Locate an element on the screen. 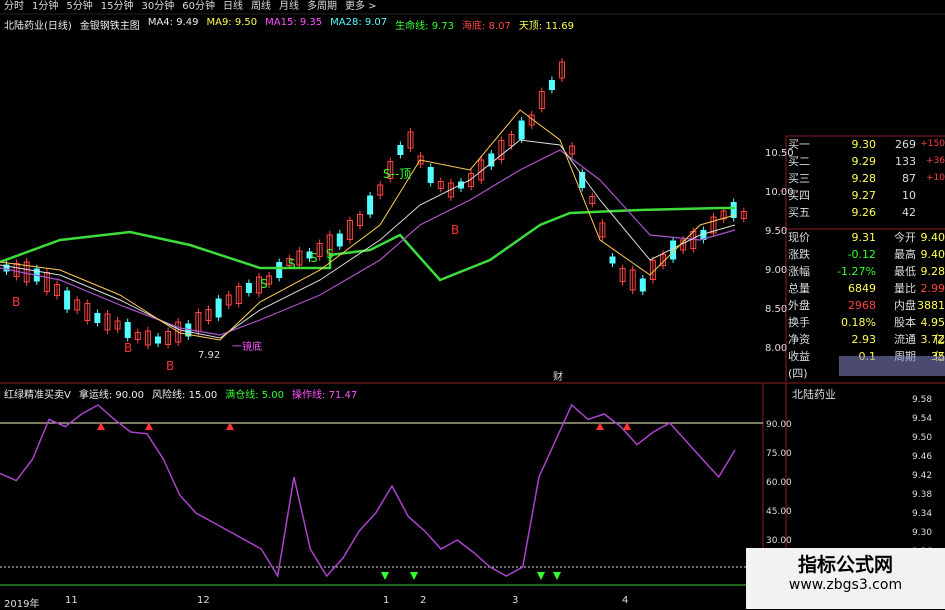 This screenshot has height=610, width=945. s-top-mark: S--顶 is located at coordinates (397, 174).